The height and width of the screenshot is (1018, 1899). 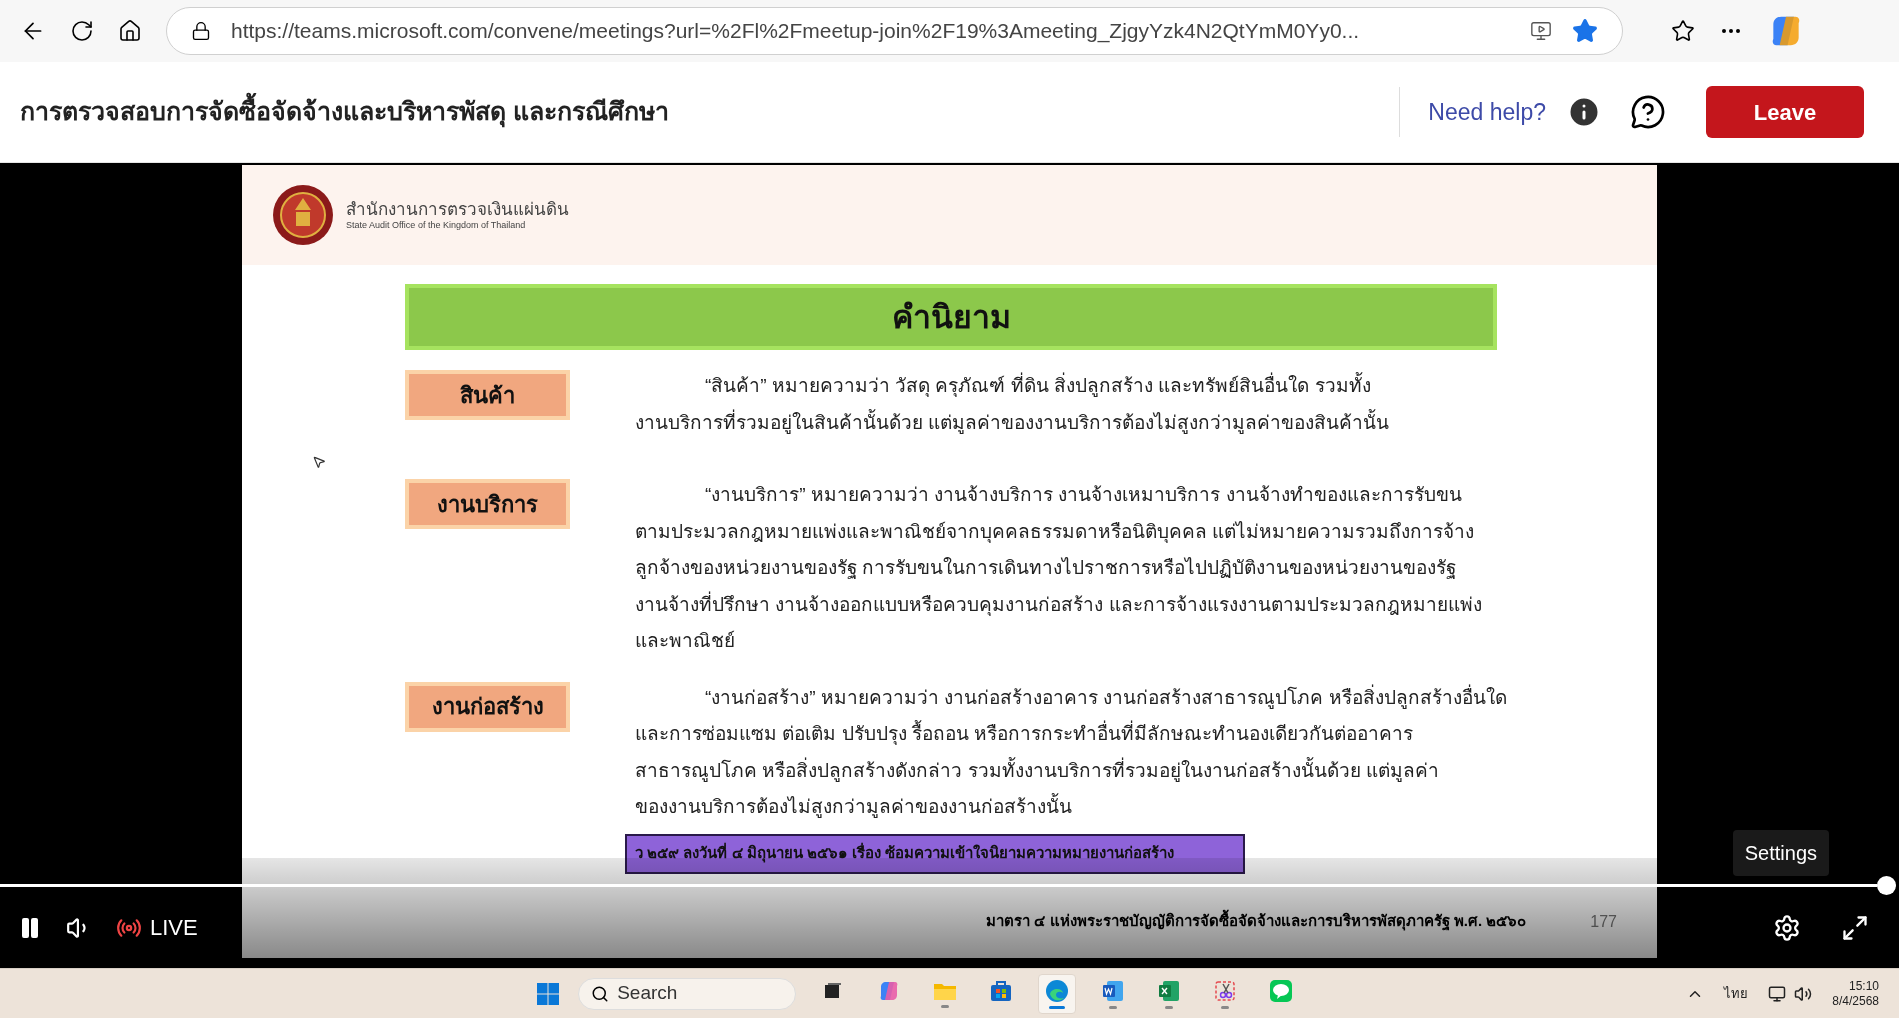 I want to click on settings-tooltip: Settings, so click(x=1780, y=853).